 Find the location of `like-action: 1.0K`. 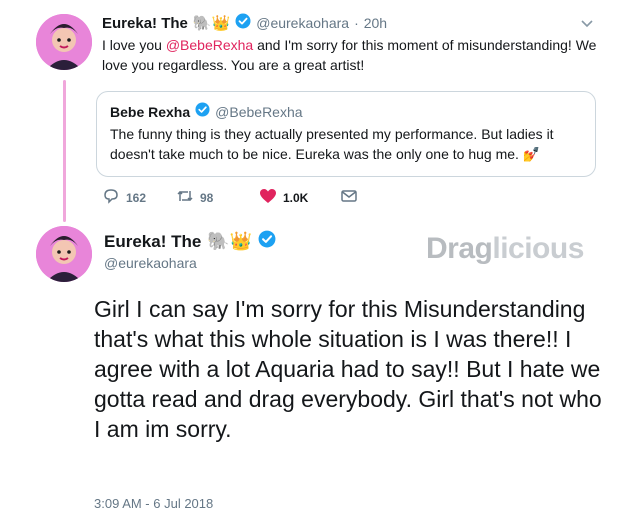

like-action: 1.0K is located at coordinates (283, 197).